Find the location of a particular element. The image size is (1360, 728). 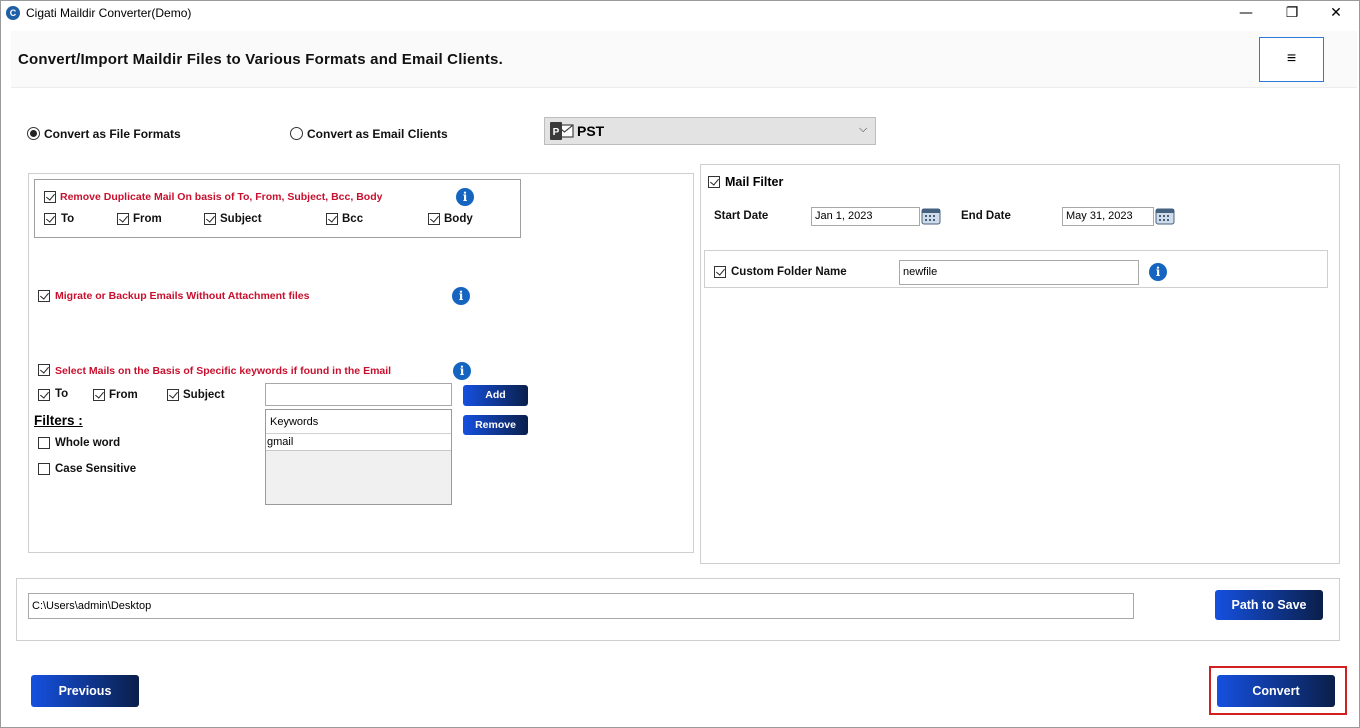

kw-from-label: From is located at coordinates (123, 395).